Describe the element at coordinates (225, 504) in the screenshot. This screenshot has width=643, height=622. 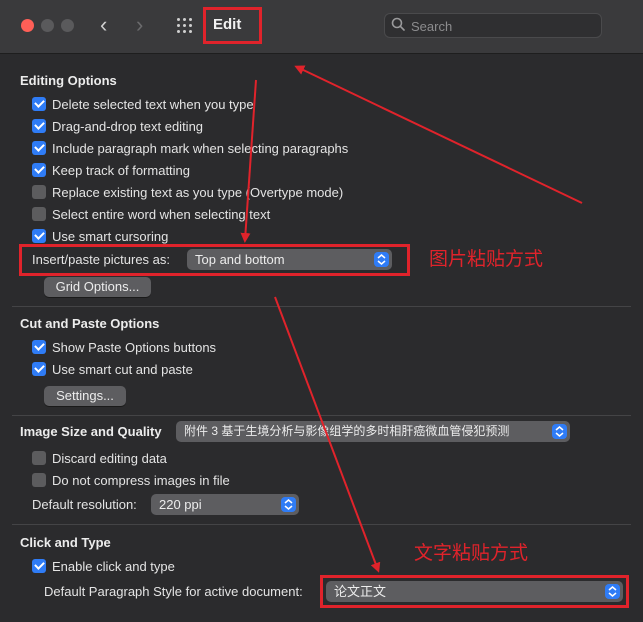
I see `resolution-popup: 220 ppi` at that location.